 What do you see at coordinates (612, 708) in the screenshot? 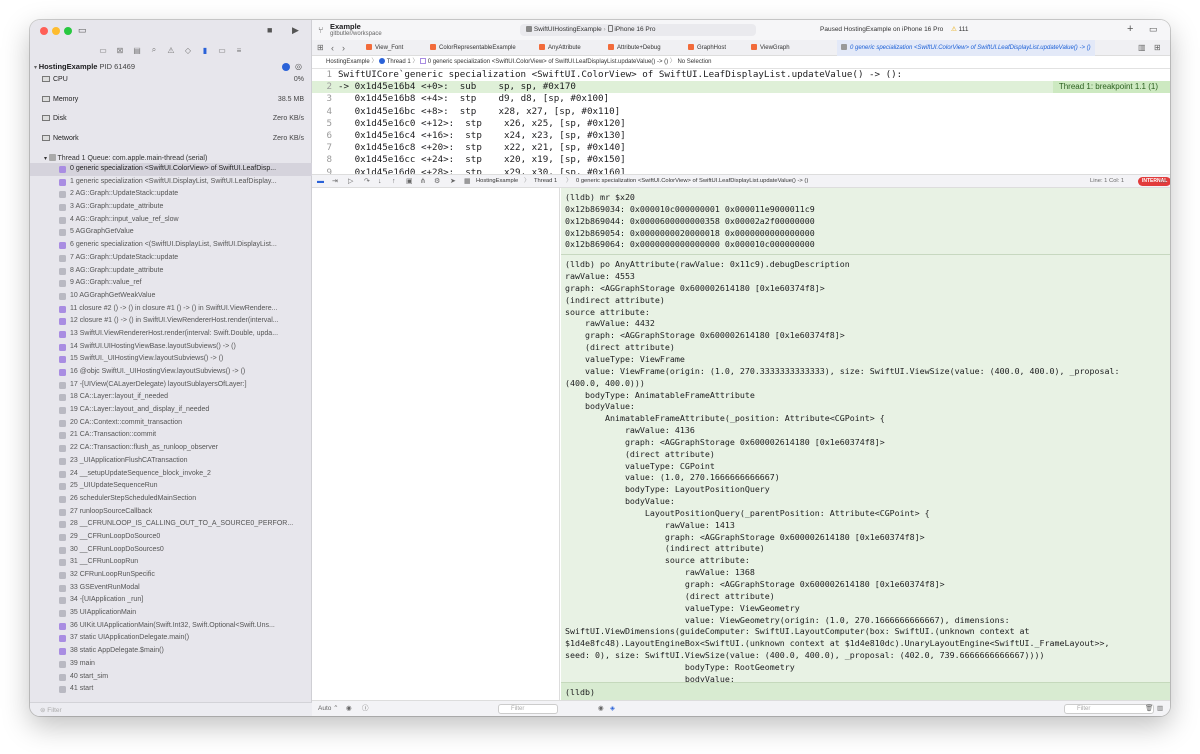
I see `lldb-icon: ◈` at bounding box center [612, 708].